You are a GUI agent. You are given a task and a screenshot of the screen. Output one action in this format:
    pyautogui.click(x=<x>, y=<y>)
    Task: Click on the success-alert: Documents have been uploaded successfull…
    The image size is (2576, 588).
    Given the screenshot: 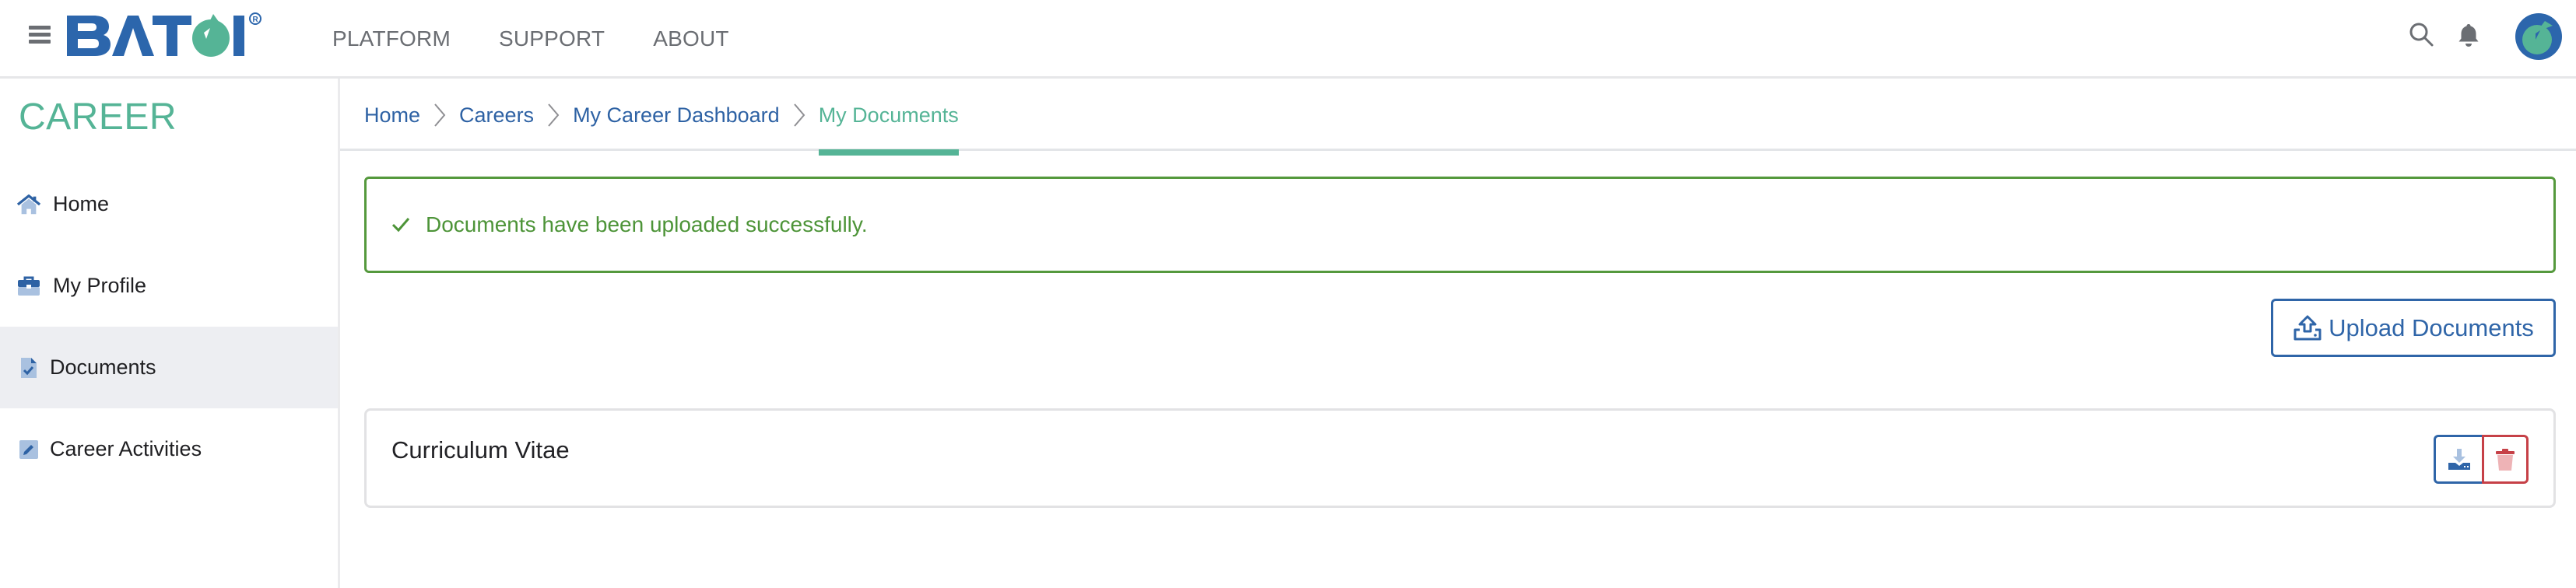 What is the action you would take?
    pyautogui.click(x=1460, y=225)
    